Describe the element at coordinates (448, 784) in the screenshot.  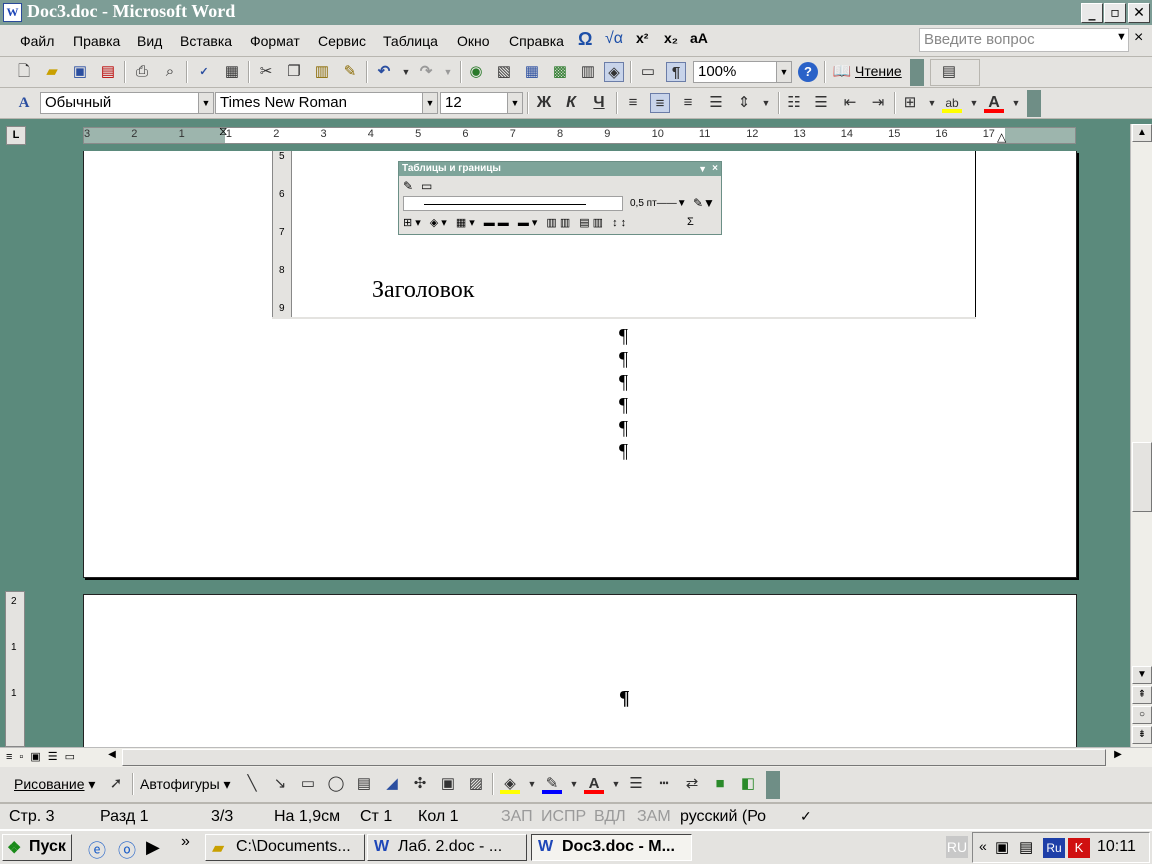
I see `clipart-icon: ▣` at that location.